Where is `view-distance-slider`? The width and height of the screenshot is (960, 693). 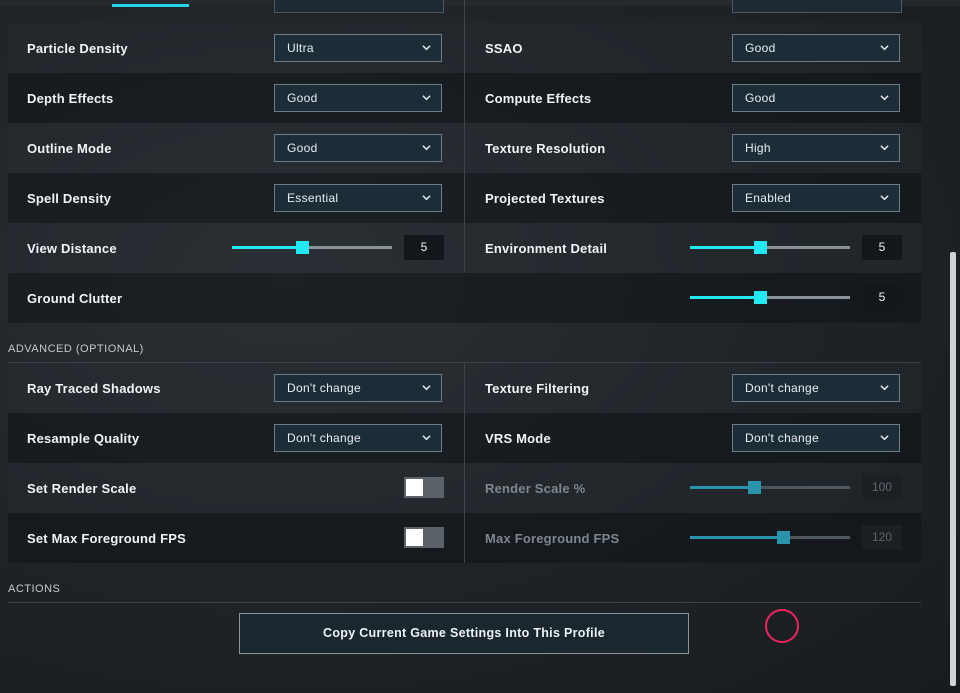
view-distance-slider is located at coordinates (312, 248).